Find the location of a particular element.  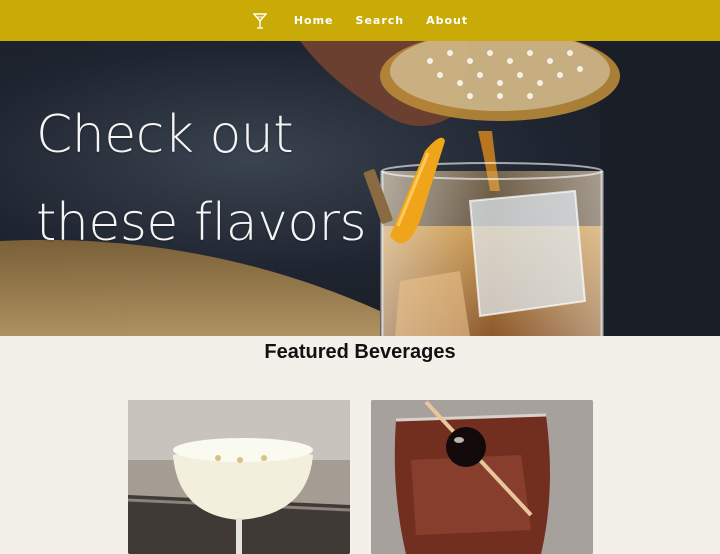

nav-link-about: About is located at coordinates (447, 20).